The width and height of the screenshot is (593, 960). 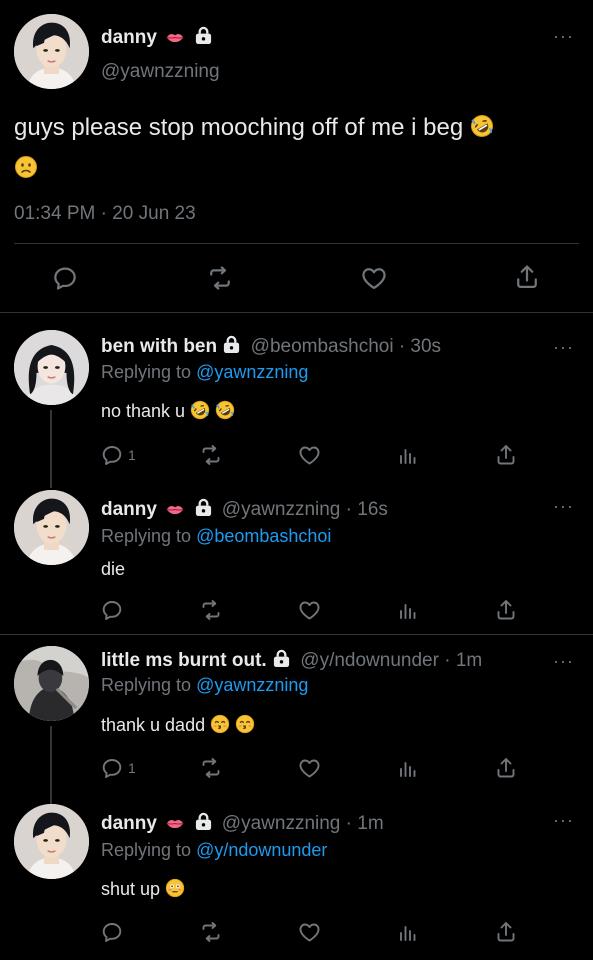 I want to click on reply-3-avatar, so click(x=51, y=683).